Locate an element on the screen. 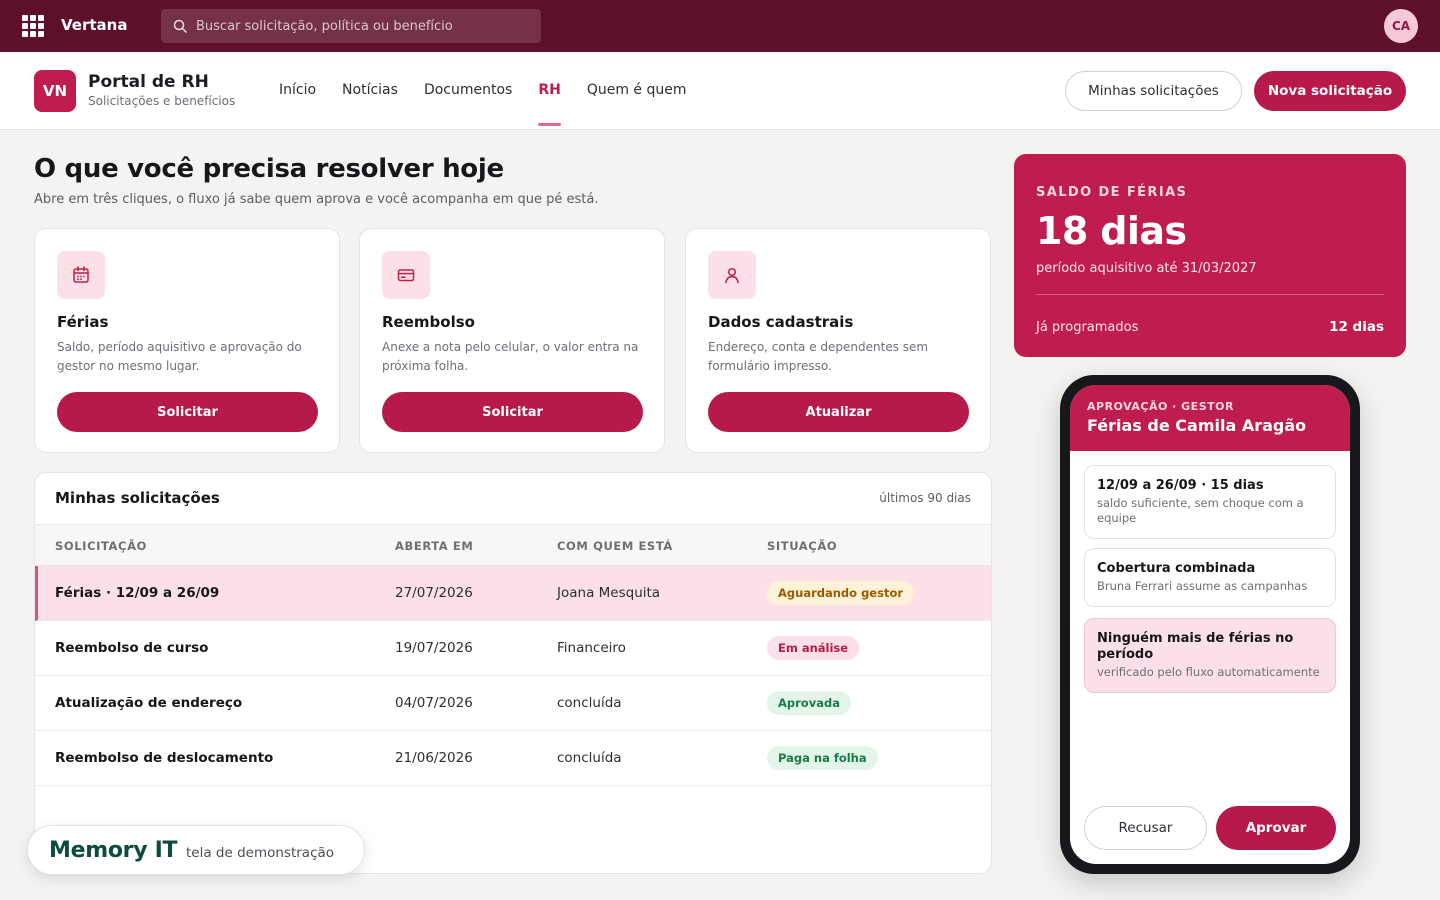 The width and height of the screenshot is (1440, 900). table-title: Minhas solicitações is located at coordinates (137, 498).